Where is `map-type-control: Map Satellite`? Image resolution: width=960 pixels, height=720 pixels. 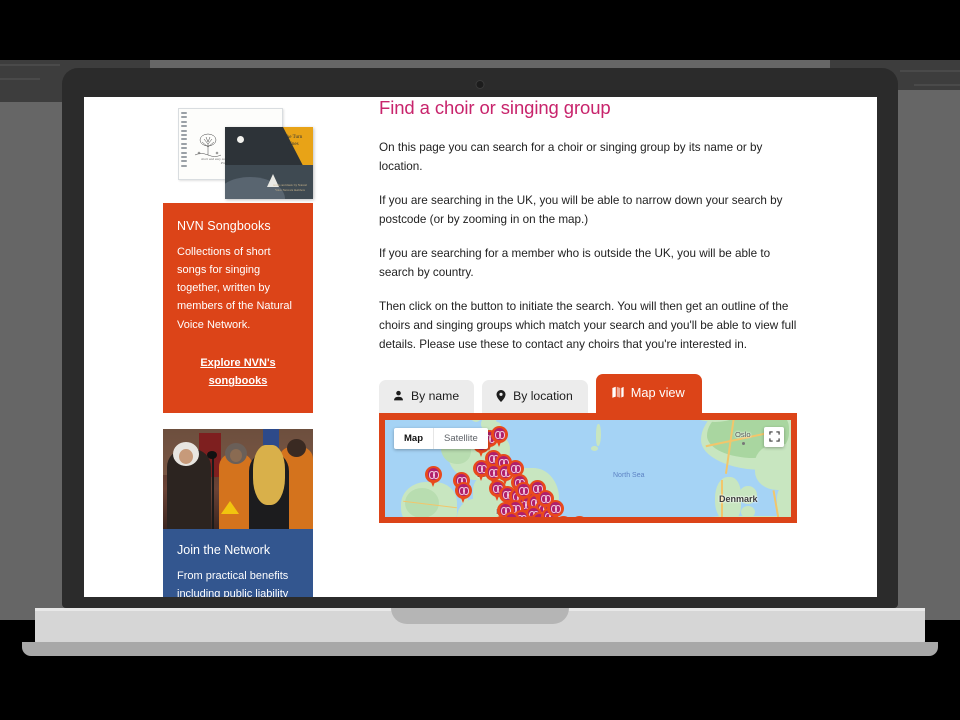
map-type-control: Map Satellite is located at coordinates (441, 438).